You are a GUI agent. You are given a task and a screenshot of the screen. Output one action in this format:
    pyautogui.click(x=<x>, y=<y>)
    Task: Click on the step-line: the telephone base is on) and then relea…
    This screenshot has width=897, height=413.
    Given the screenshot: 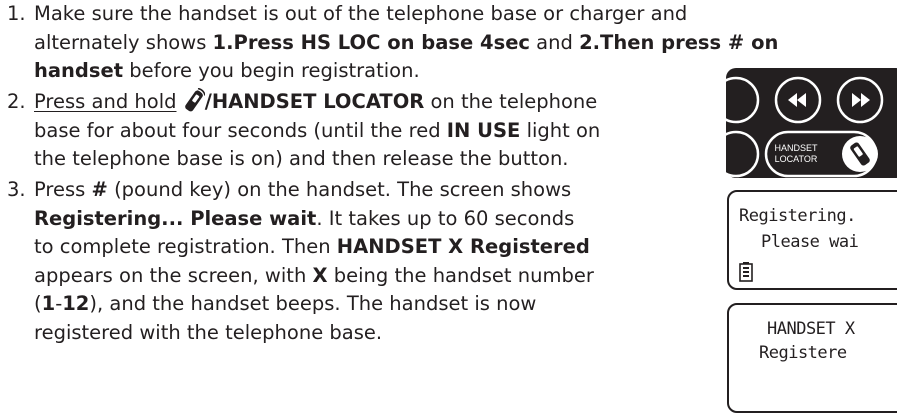 What is the action you would take?
    pyautogui.click(x=317, y=159)
    